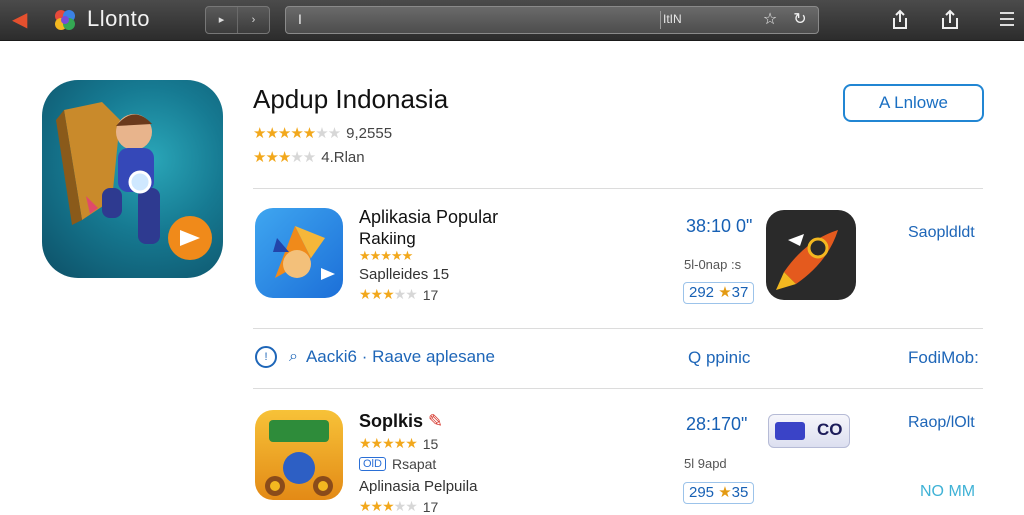 Image resolution: width=1024 pixels, height=515 pixels. I want to click on app-sub-info: 5l-0nap :s, so click(713, 264).